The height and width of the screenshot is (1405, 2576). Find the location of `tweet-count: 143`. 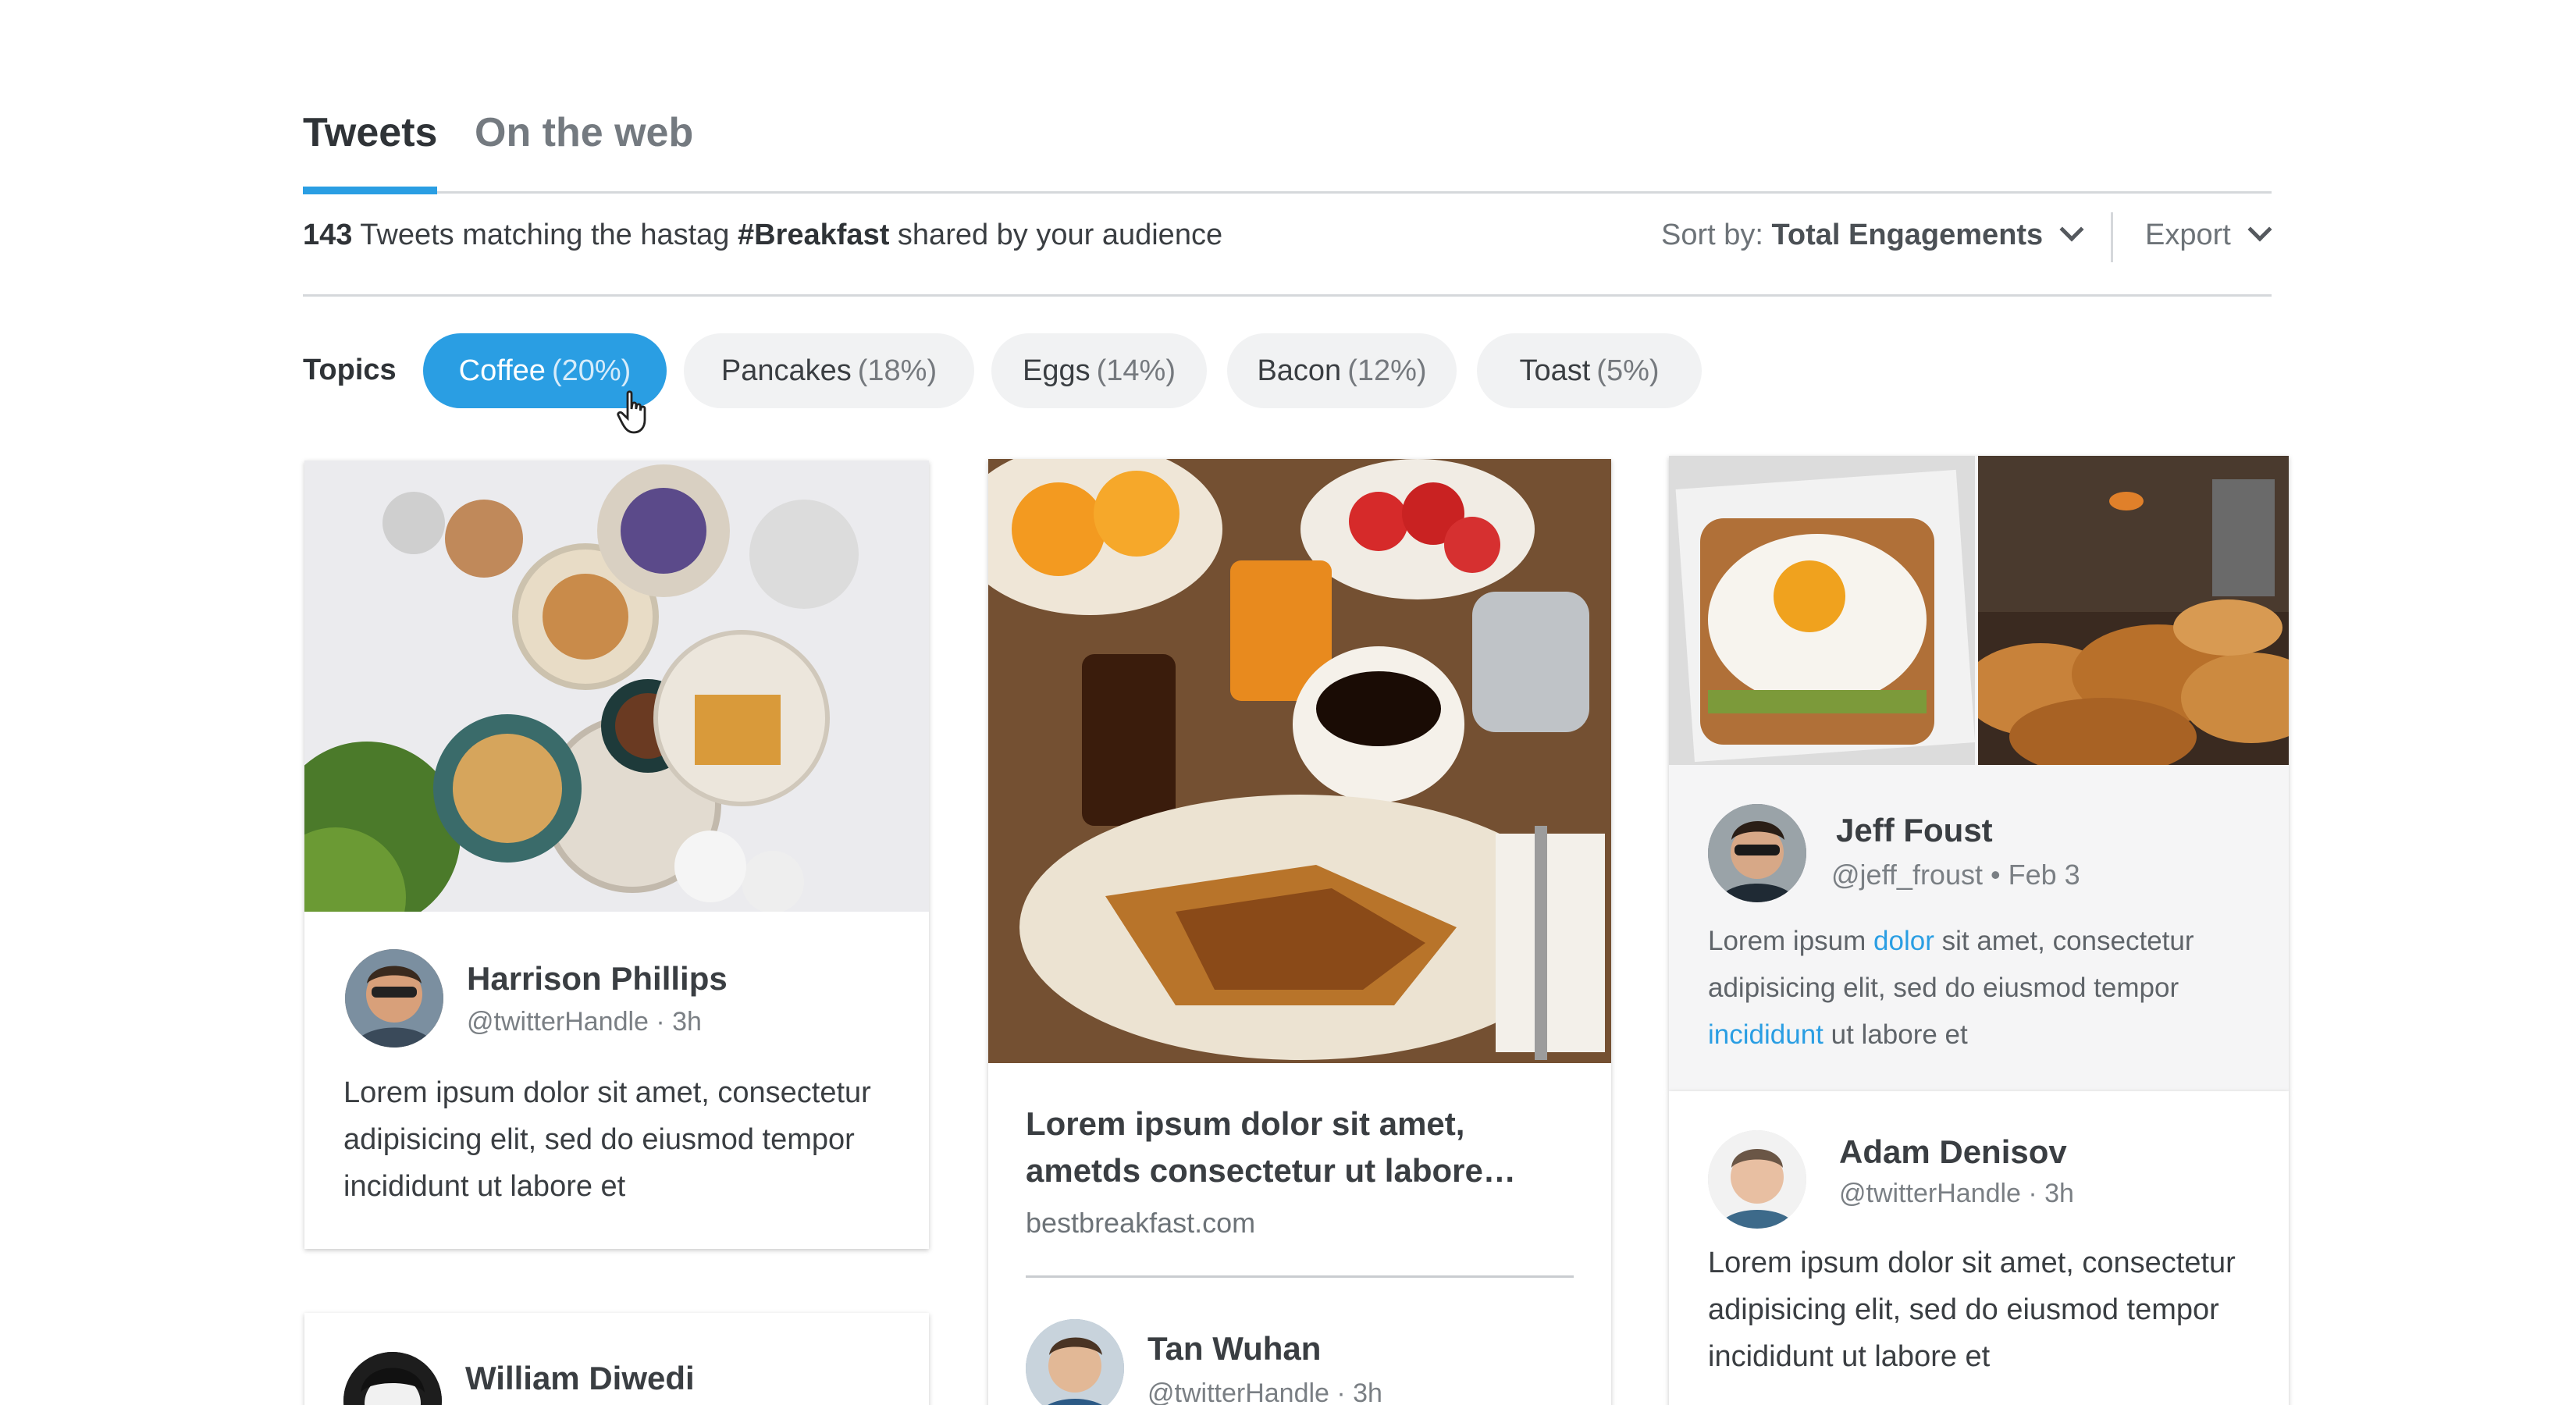

tweet-count: 143 is located at coordinates (328, 235).